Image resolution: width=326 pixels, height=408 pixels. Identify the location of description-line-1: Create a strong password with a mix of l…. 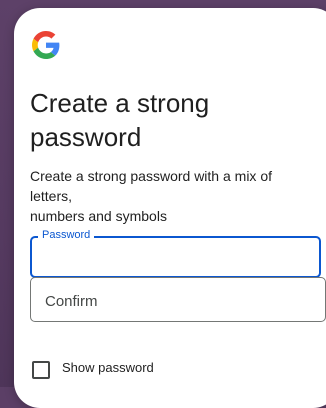
(151, 186).